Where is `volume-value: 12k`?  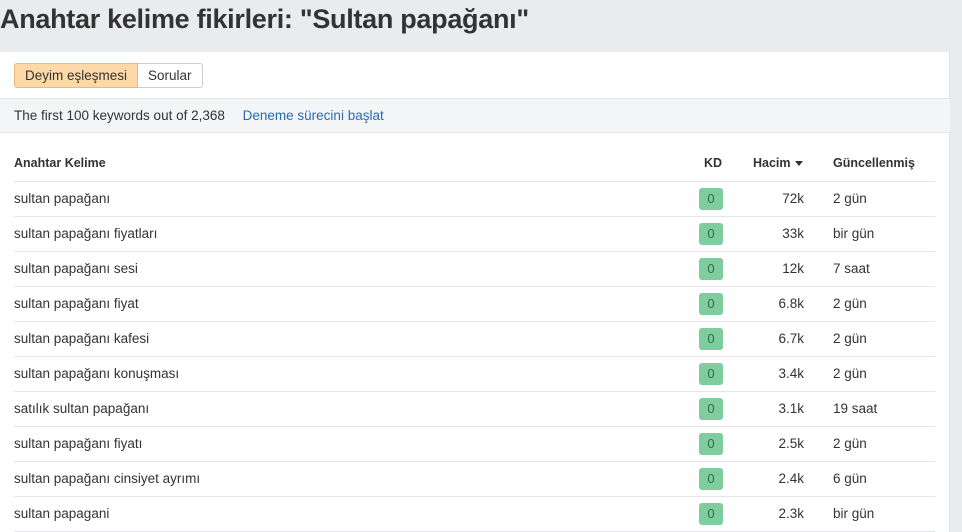
volume-value: 12k is located at coordinates (793, 268).